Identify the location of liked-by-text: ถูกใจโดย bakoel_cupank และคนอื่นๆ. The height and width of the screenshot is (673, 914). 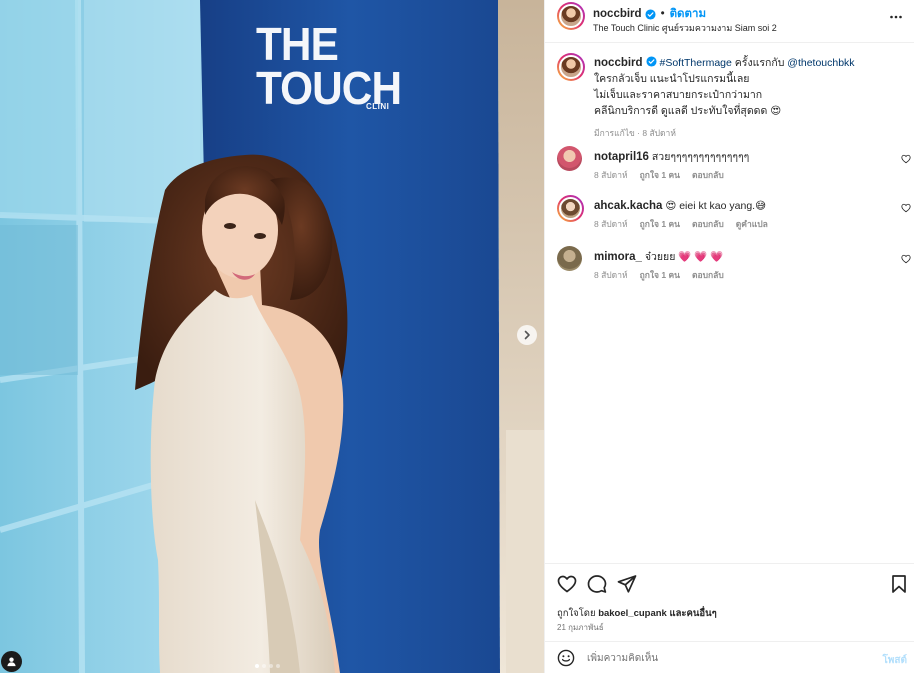
(637, 613).